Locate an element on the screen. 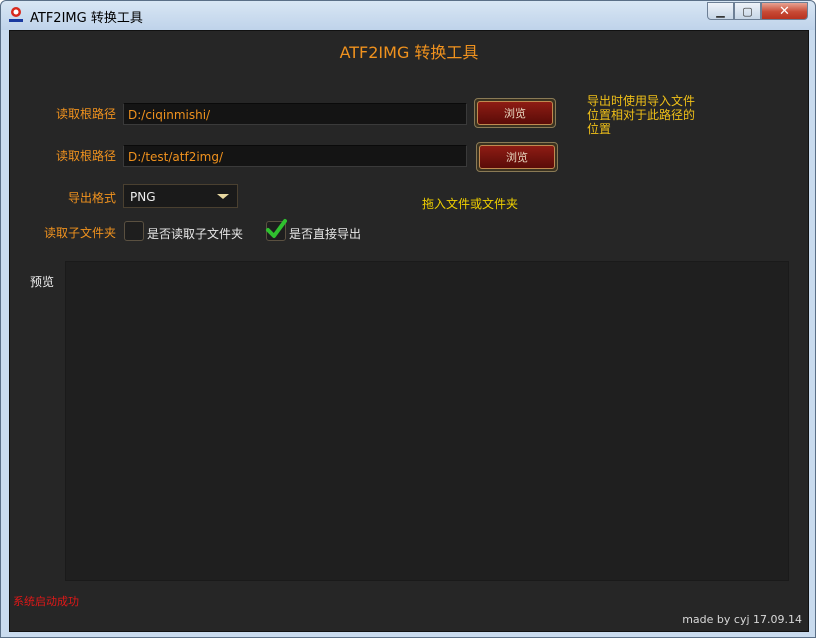  subfolders-label: 读取子文件夹 is located at coordinates (79, 233).